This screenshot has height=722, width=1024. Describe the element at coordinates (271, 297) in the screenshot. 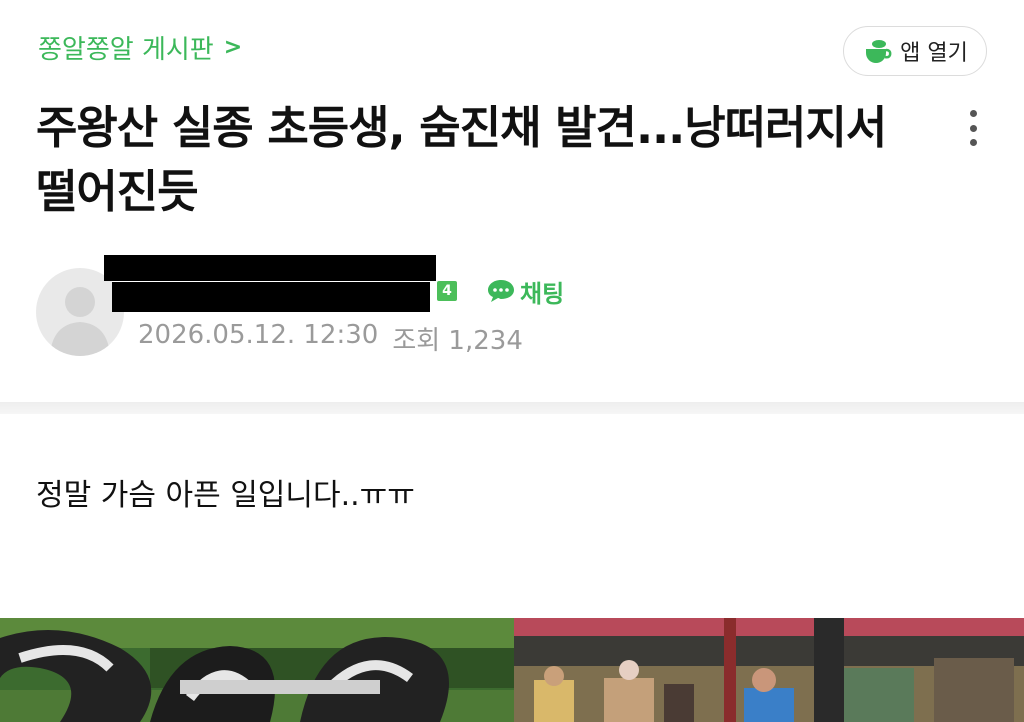

I see `redacted-author-info` at that location.